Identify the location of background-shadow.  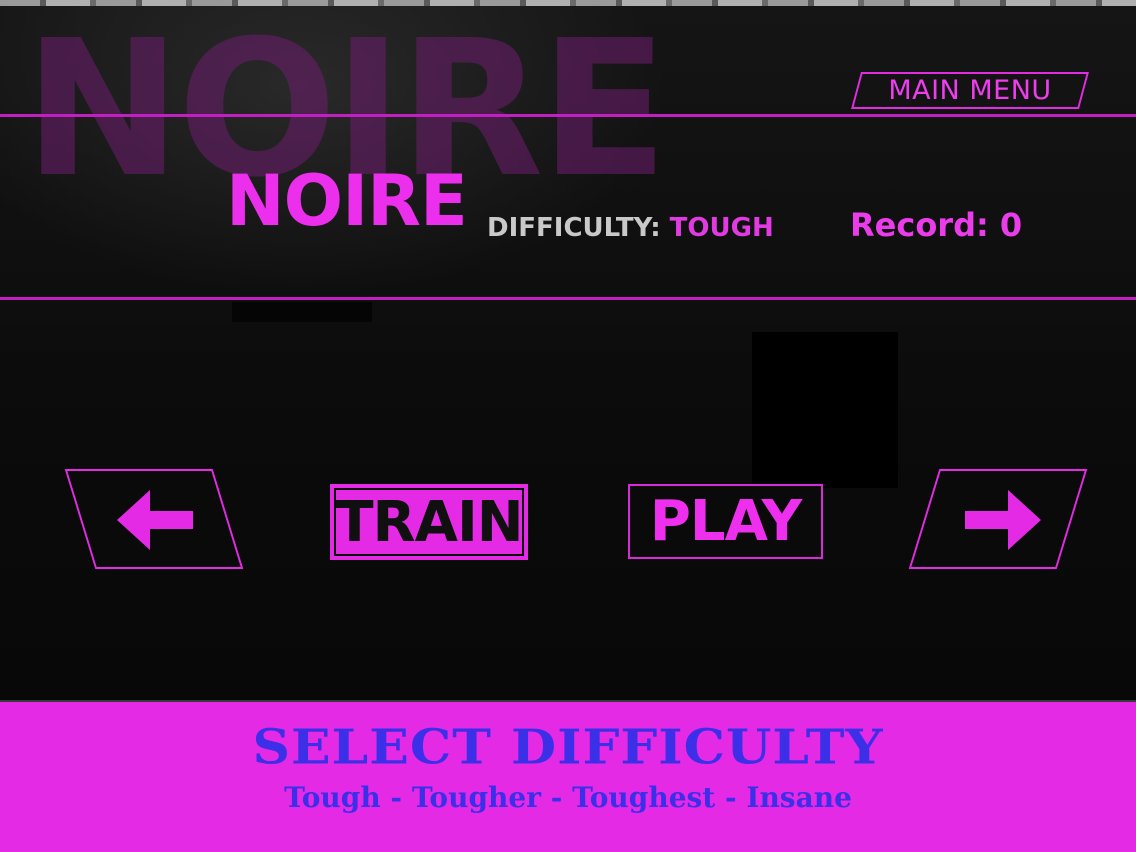
(825, 410).